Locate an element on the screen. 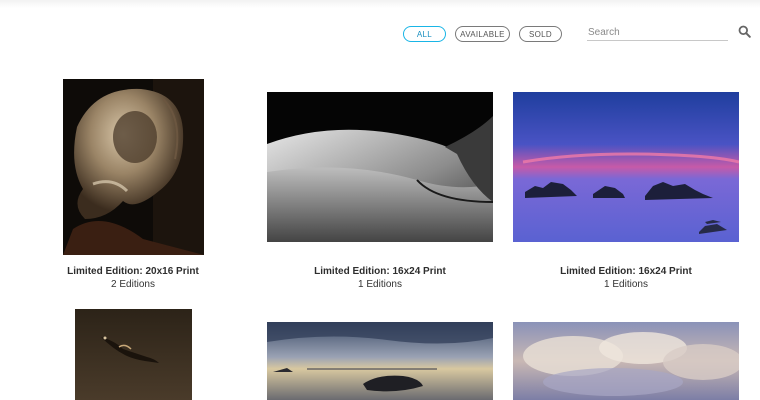 Image resolution: width=760 pixels, height=400 pixels. gallery-item-1-title: Limited Edition: 20x16 Print is located at coordinates (133, 271).